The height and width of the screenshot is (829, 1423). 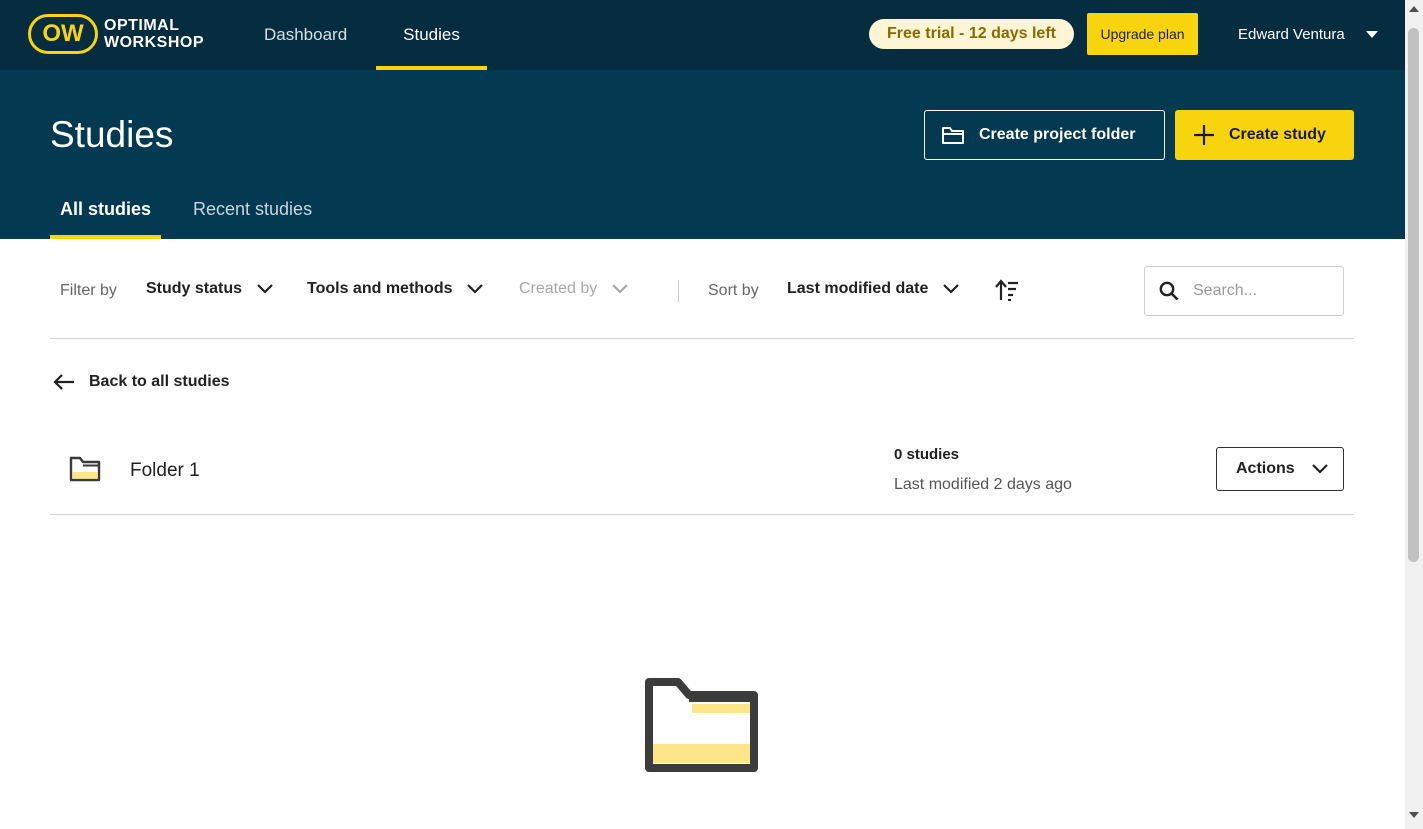 I want to click on create-study-label: Create study, so click(x=1277, y=134).